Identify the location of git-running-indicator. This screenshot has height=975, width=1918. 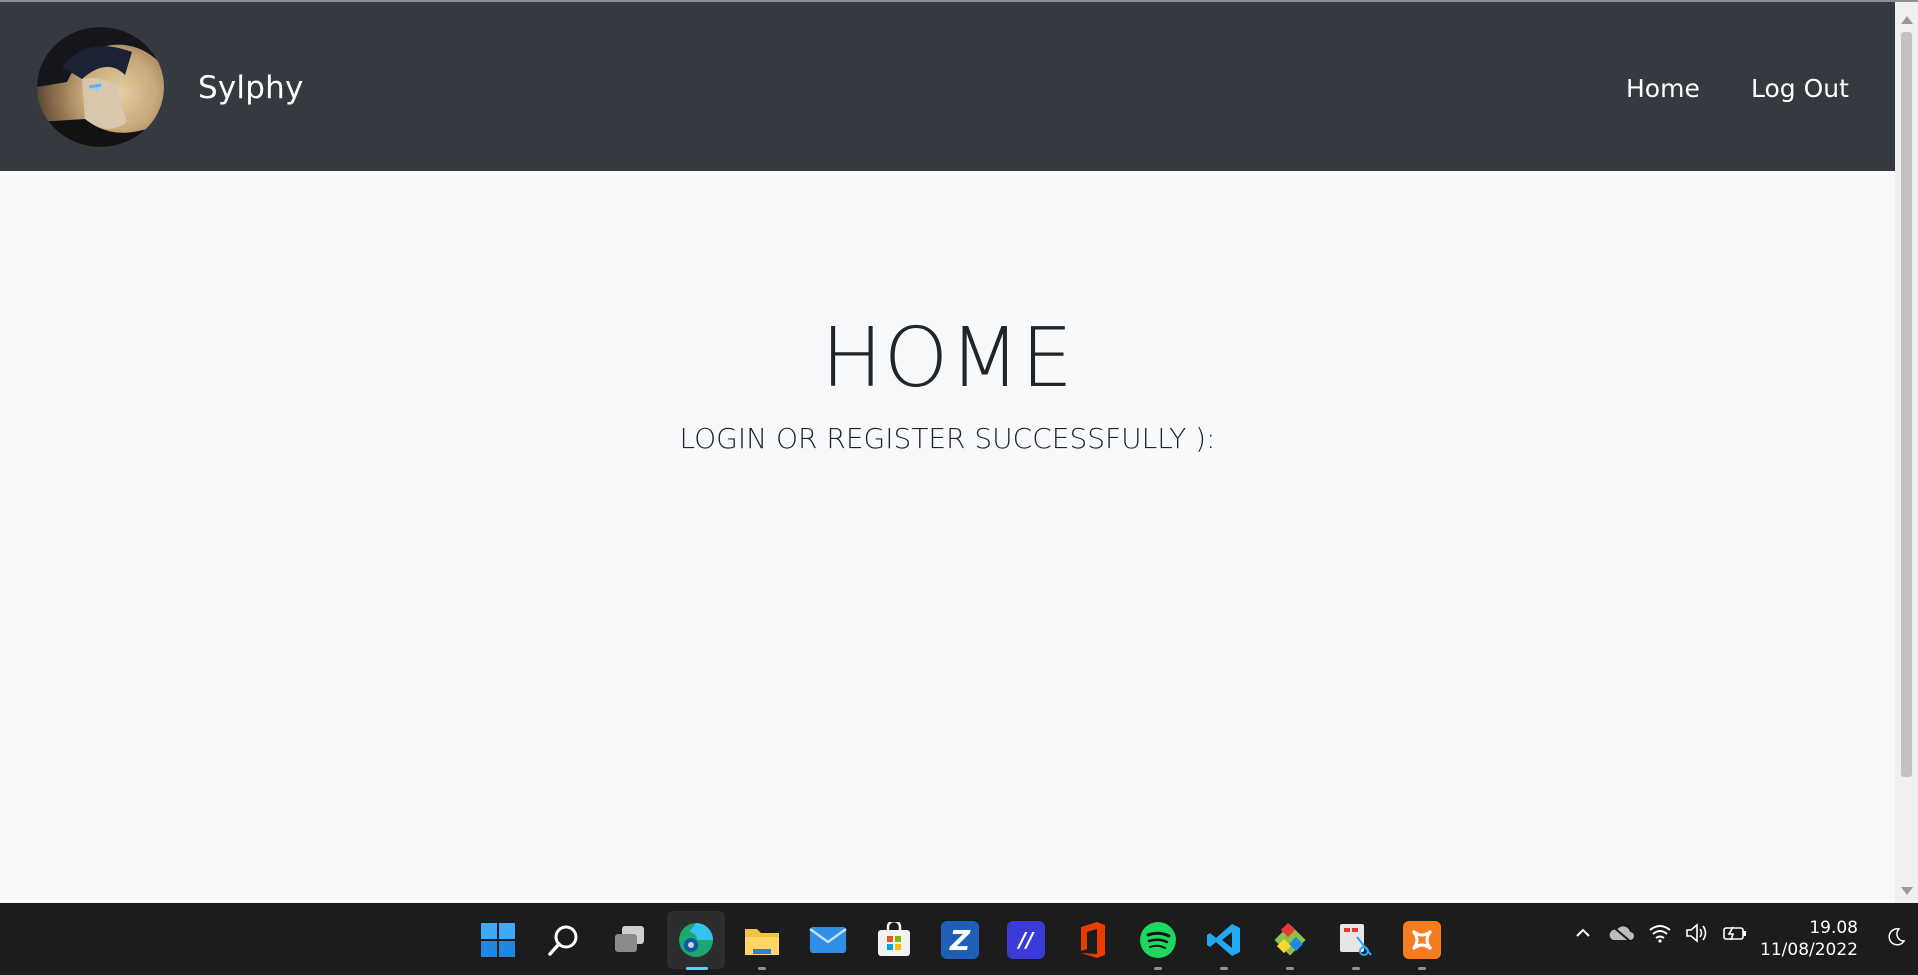
(1290, 968).